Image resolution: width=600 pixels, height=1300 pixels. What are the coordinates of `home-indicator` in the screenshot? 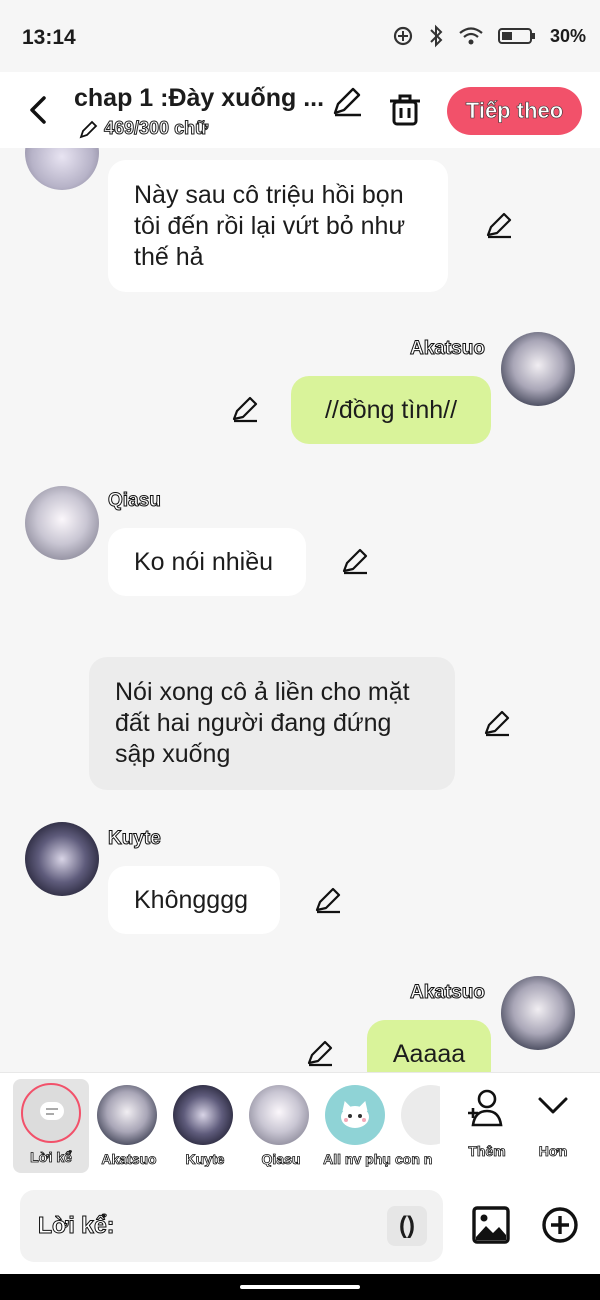 It's located at (300, 1287).